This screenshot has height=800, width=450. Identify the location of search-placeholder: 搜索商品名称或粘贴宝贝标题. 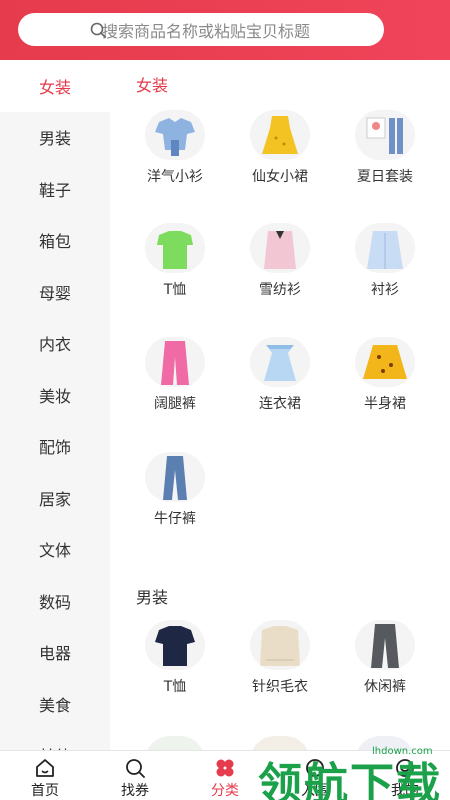
(206, 31).